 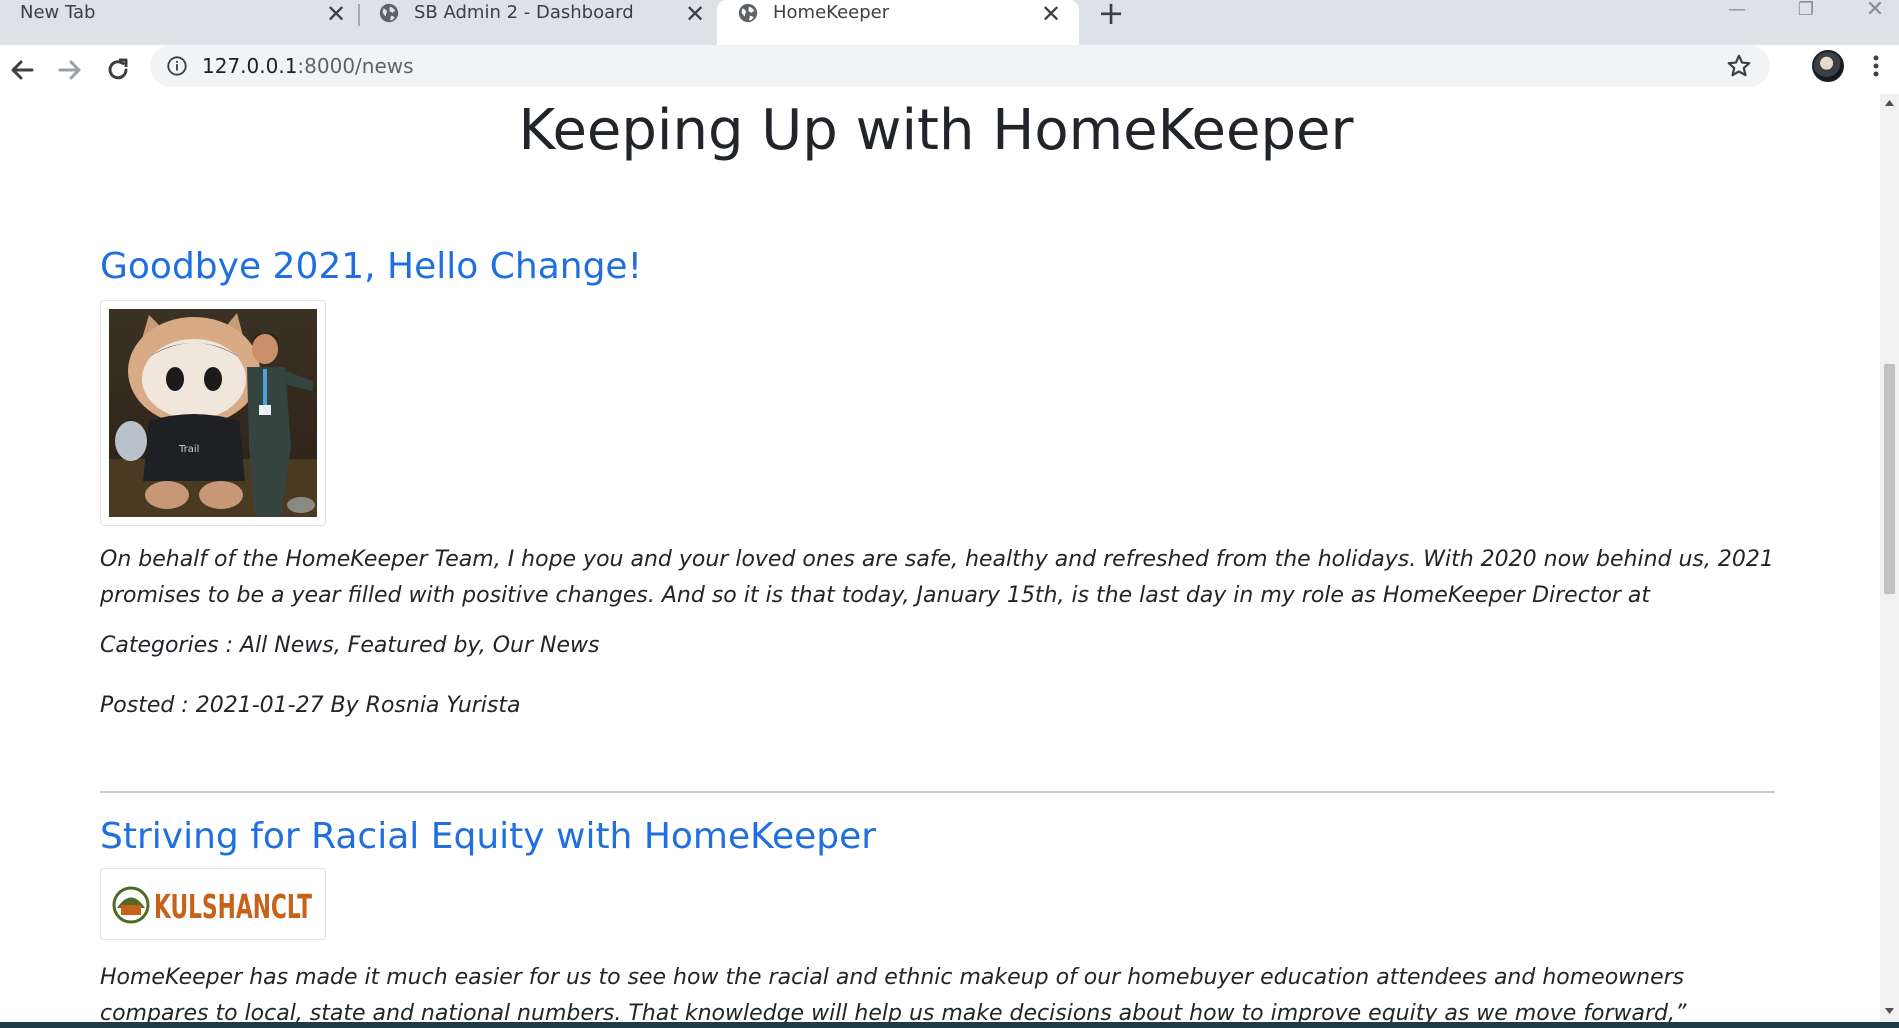 I want to click on logo-wordmark: KULSHANCLT, so click(x=233, y=906).